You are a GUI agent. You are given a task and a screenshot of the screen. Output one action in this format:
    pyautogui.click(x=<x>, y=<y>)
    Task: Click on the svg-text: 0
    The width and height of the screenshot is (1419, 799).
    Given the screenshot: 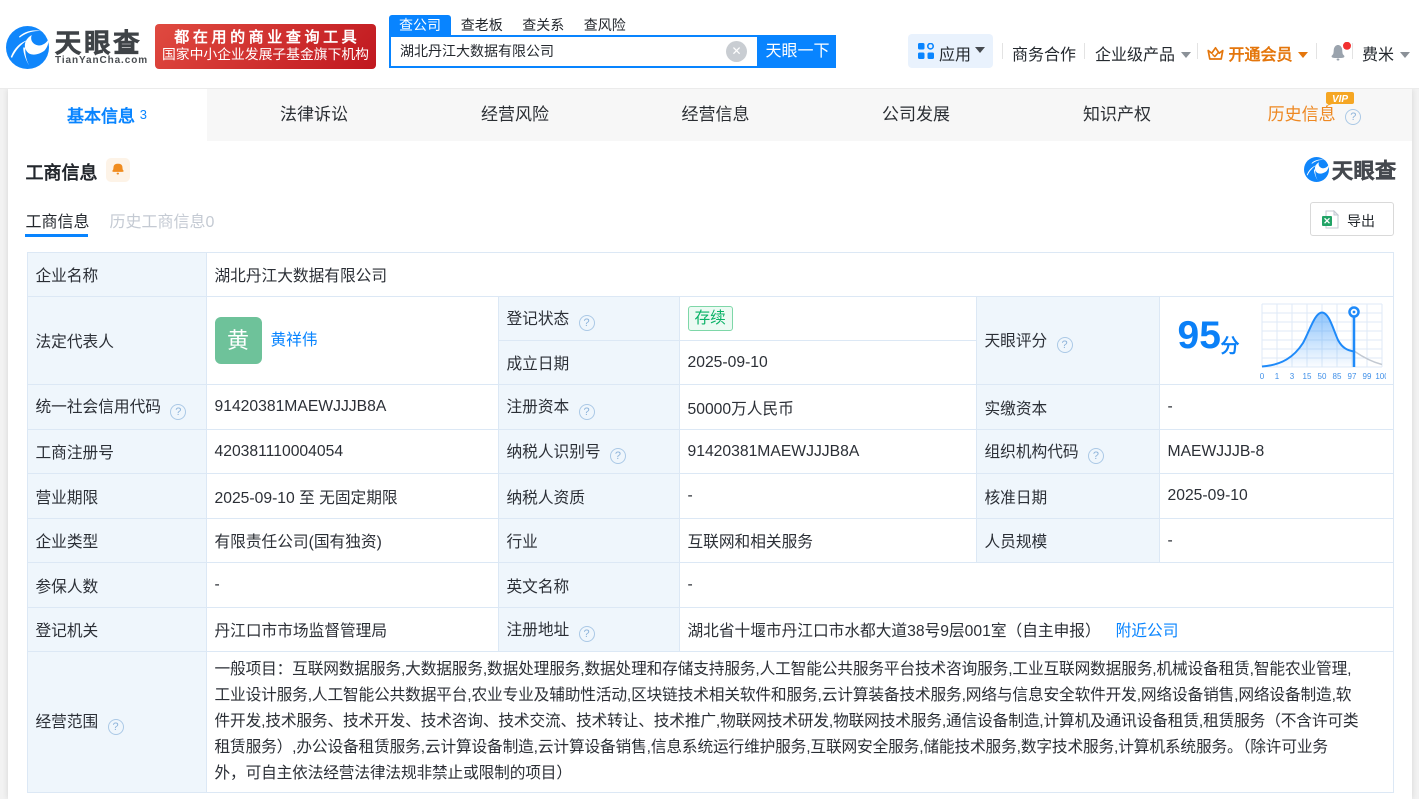 What is the action you would take?
    pyautogui.click(x=1261, y=376)
    